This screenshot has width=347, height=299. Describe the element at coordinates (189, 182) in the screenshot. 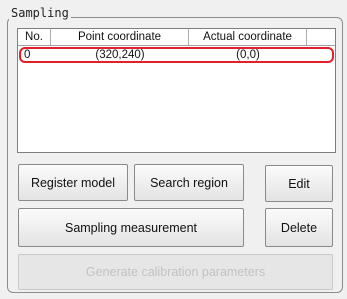

I see `search-region-button: Search region` at that location.